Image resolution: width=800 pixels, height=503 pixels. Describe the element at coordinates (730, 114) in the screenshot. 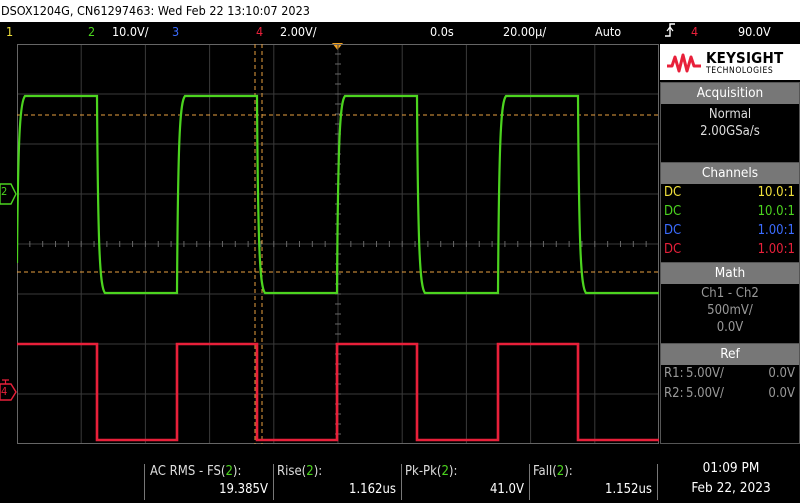

I see `acquisition-mode: Normal` at that location.